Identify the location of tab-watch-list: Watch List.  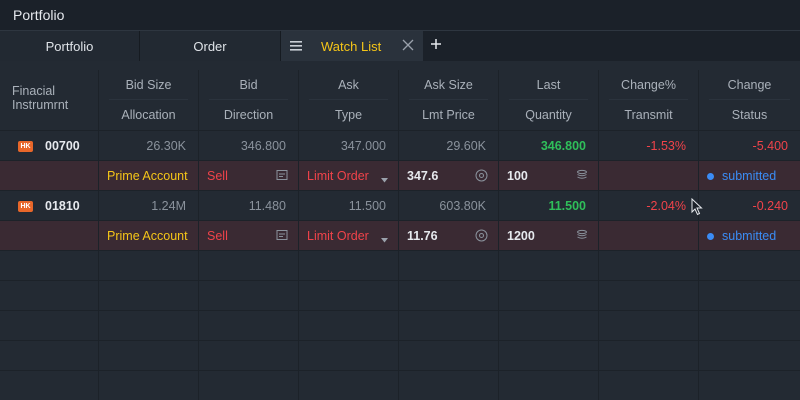
(352, 46).